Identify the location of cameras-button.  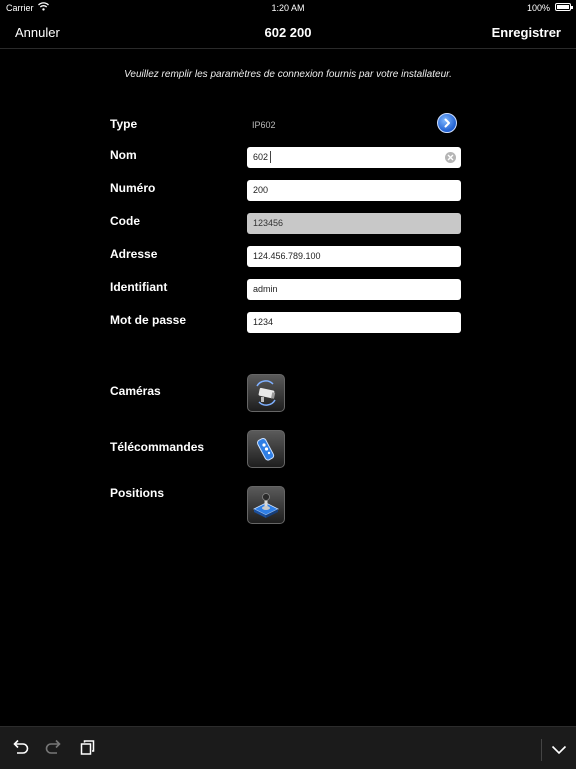
(266, 393).